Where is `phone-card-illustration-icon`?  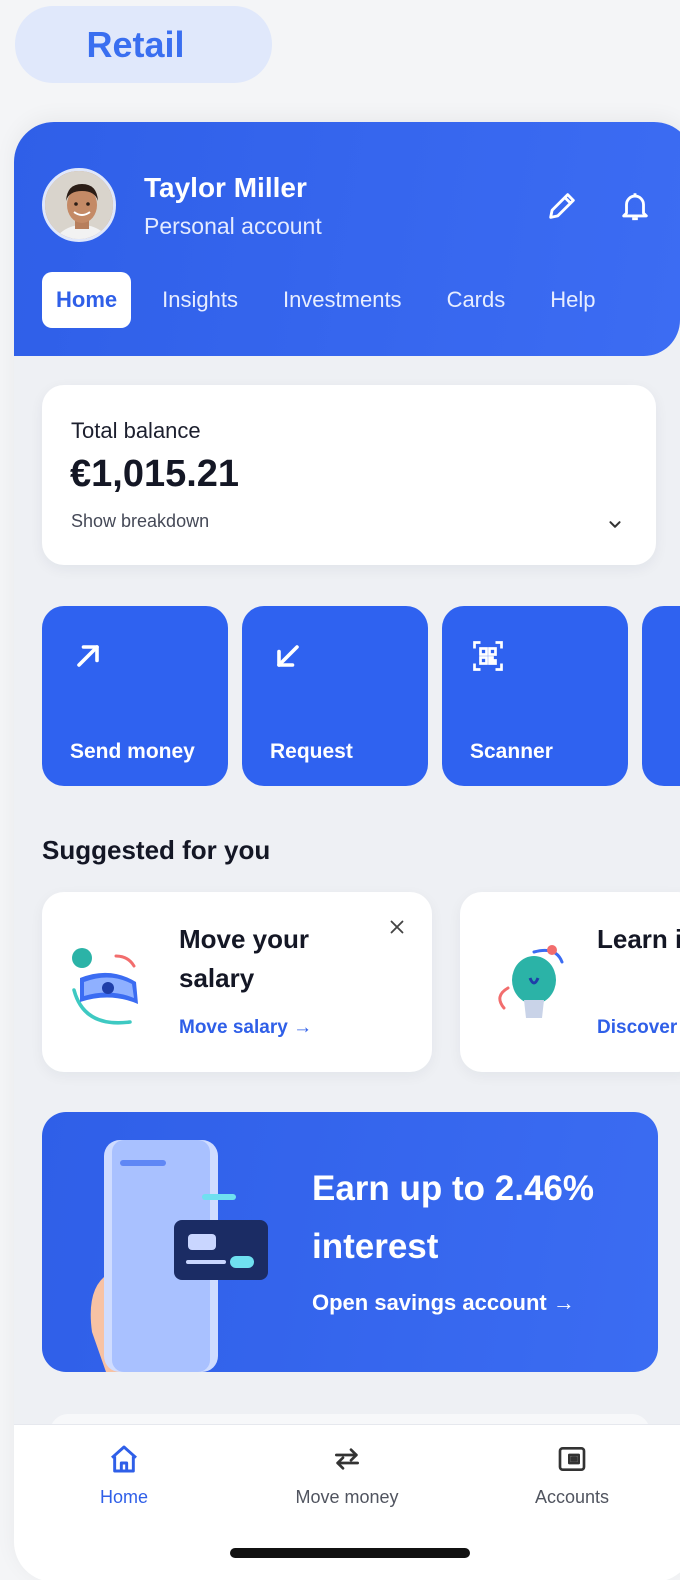 phone-card-illustration-icon is located at coordinates (177, 1252).